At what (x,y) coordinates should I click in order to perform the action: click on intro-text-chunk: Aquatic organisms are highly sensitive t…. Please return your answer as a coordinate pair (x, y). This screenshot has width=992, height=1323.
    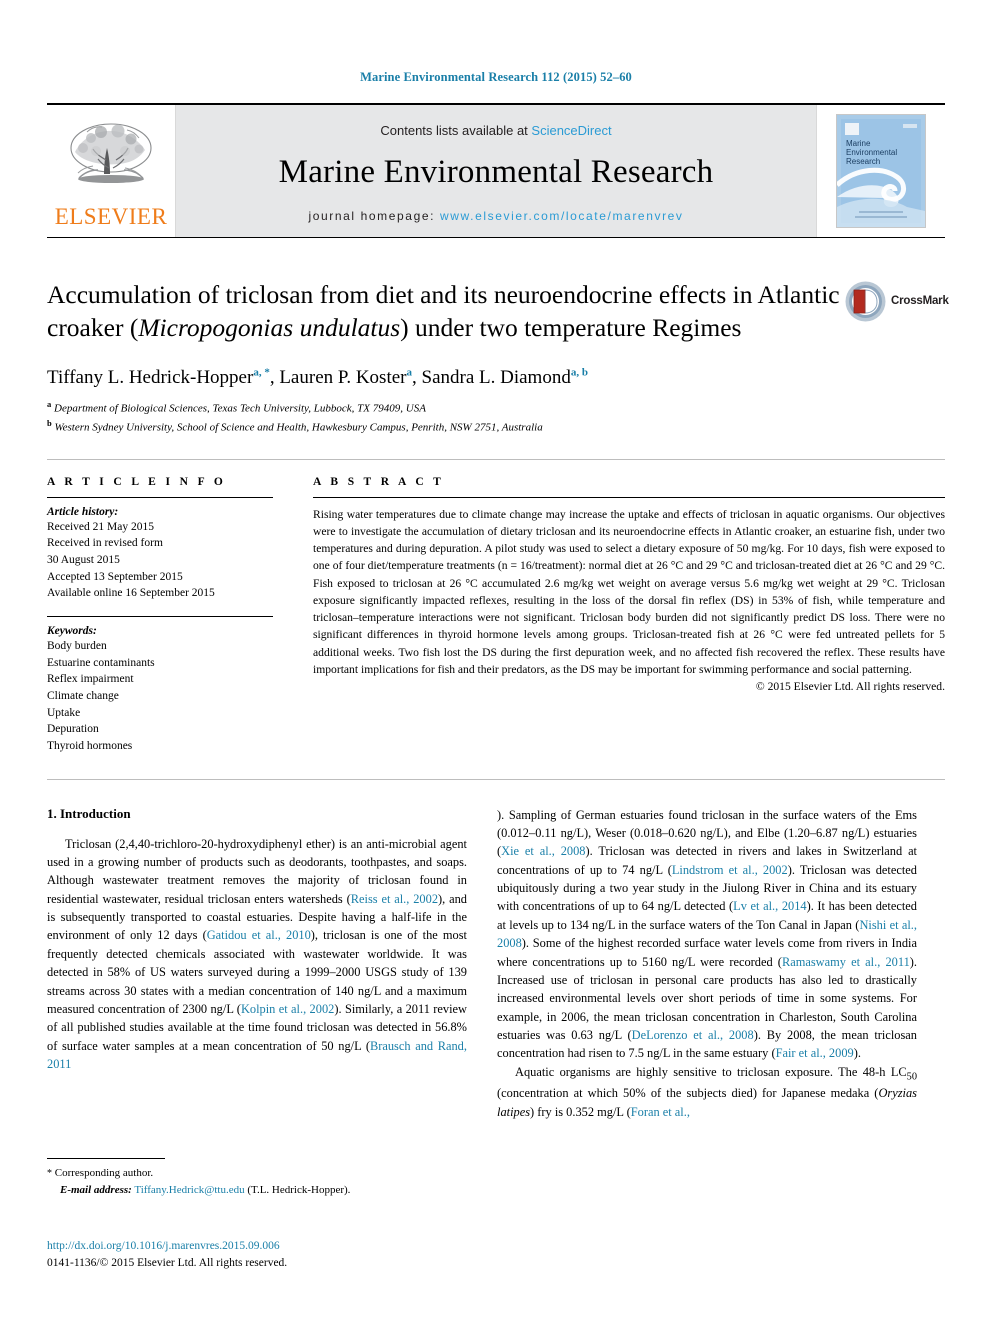
    Looking at the image, I should click on (711, 1071).